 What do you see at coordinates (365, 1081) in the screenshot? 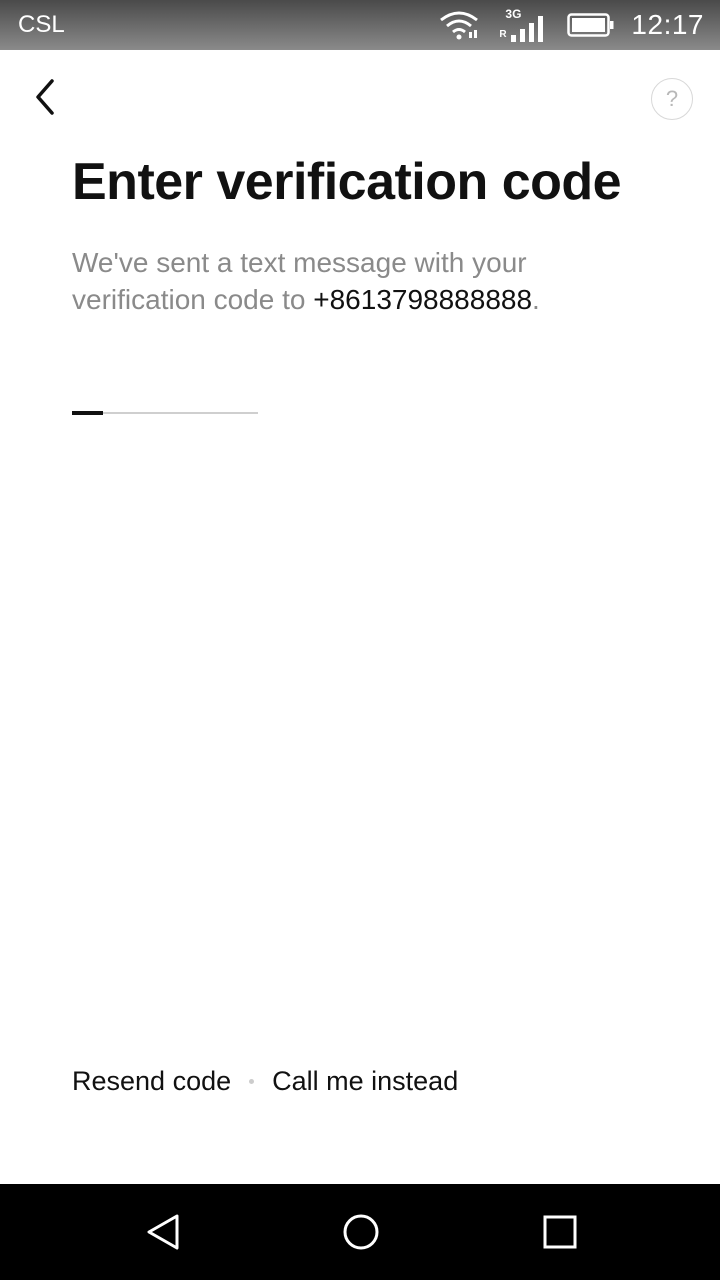
I see `call-me-instead-link: Call me instead` at bounding box center [365, 1081].